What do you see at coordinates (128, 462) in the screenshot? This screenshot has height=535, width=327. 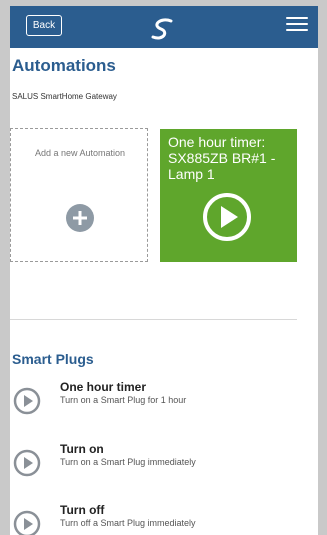 I see `plug-item-description: Turn on a Smart Plug immediately` at bounding box center [128, 462].